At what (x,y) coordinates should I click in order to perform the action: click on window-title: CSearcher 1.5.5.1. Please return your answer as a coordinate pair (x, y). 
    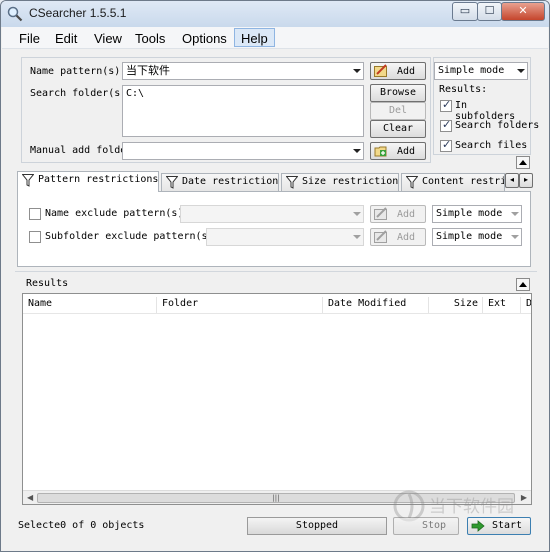
    Looking at the image, I should click on (78, 13).